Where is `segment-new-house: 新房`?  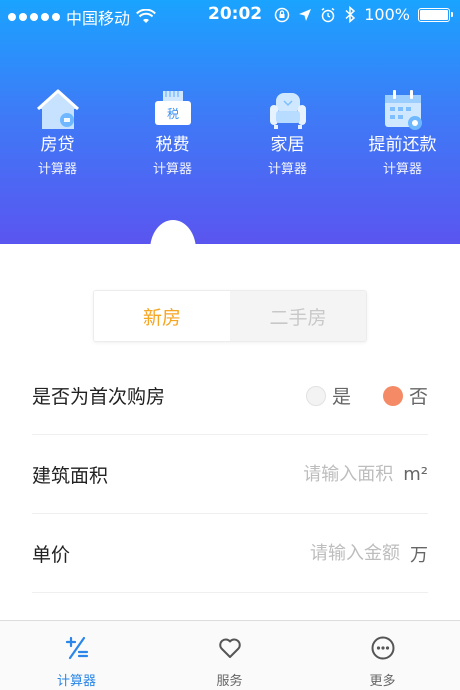 segment-new-house: 新房 is located at coordinates (162, 316).